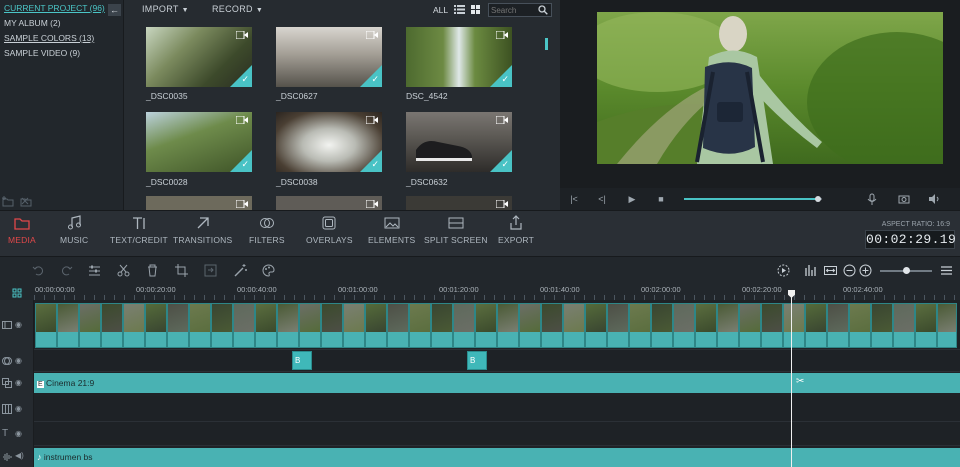 Image resolution: width=960 pixels, height=467 pixels. Describe the element at coordinates (602, 199) in the screenshot. I see `step-back-icon: <|` at that location.